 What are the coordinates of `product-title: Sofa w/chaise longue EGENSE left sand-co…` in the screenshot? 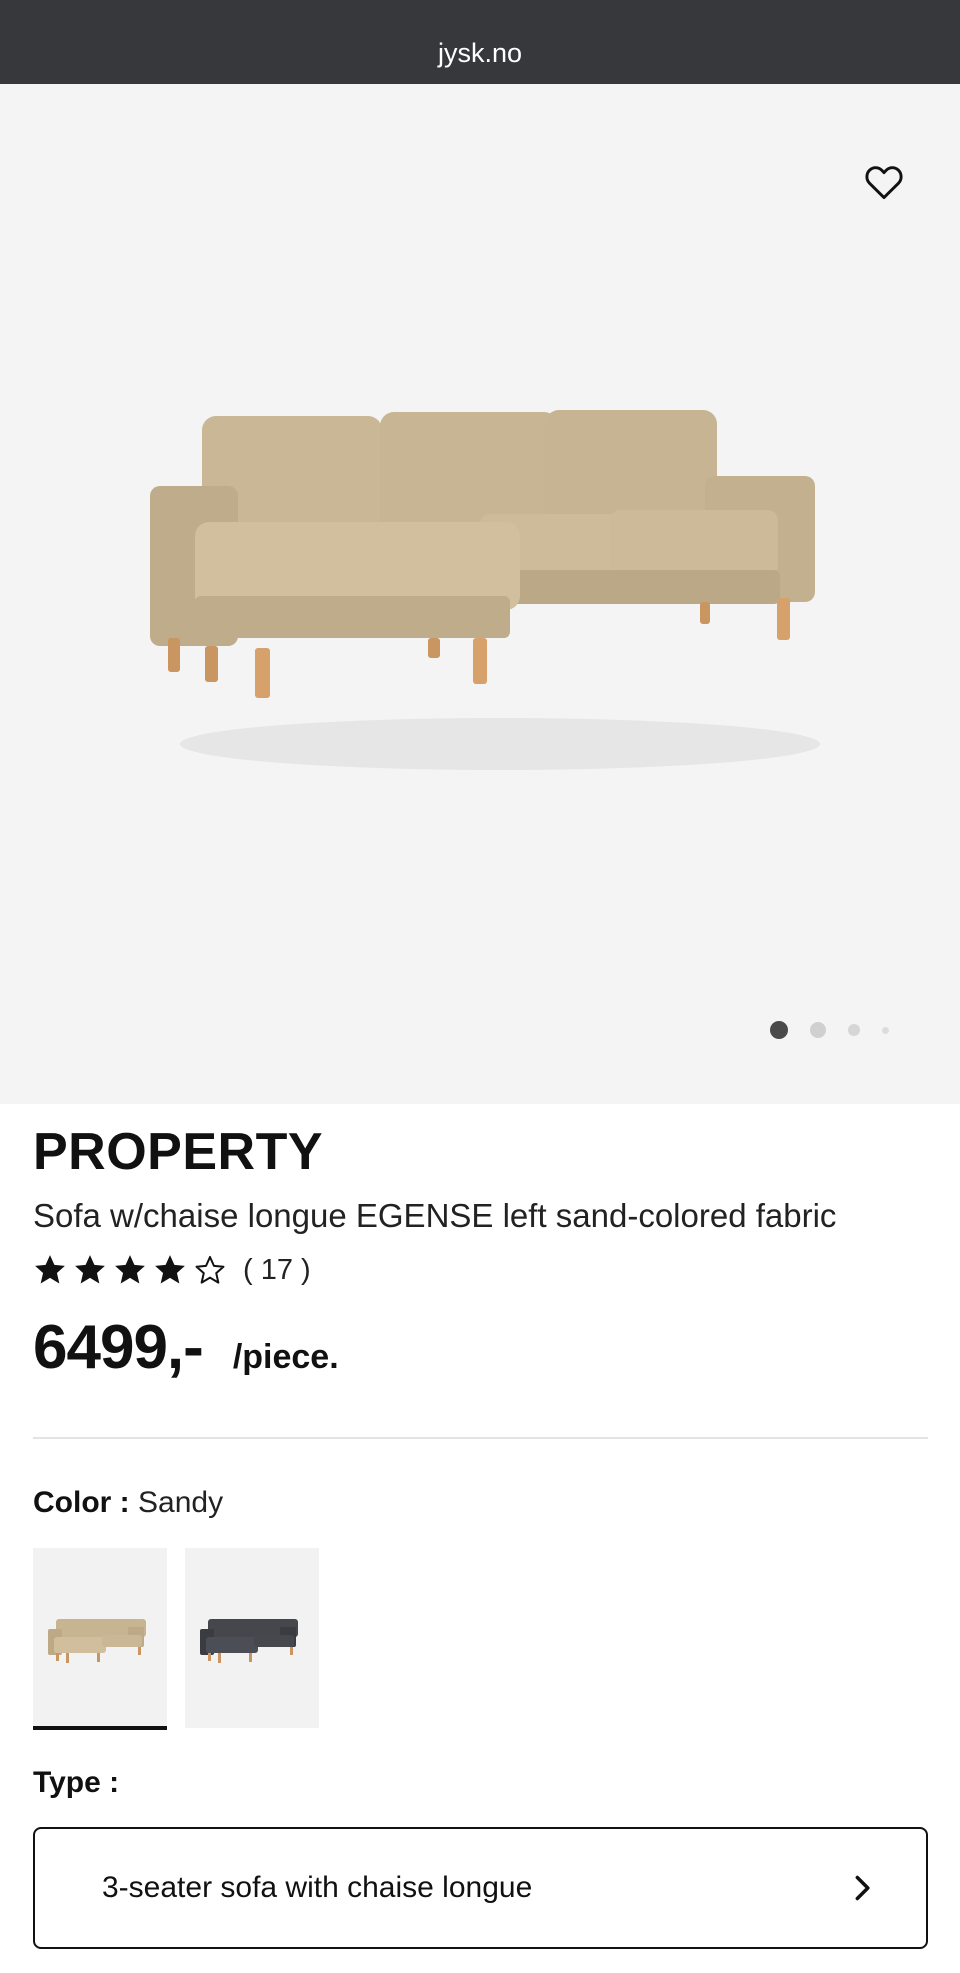 It's located at (435, 1215).